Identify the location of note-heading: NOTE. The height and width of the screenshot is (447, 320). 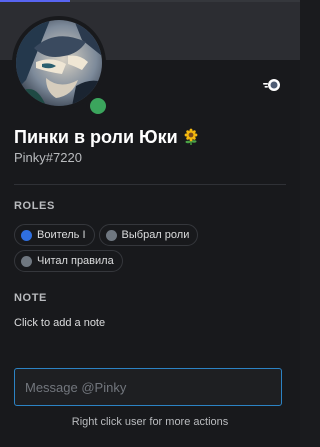
(30, 298).